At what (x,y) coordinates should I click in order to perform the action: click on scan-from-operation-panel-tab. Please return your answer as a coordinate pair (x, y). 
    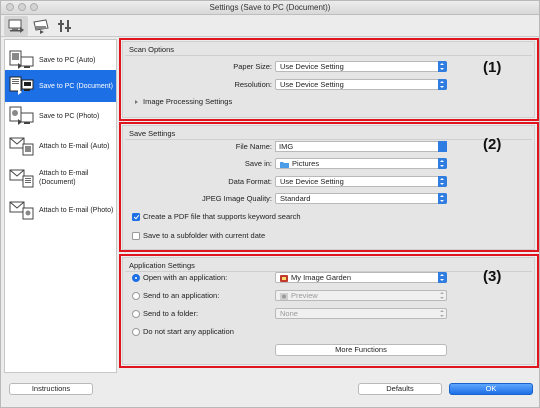
    Looking at the image, I should click on (41, 26).